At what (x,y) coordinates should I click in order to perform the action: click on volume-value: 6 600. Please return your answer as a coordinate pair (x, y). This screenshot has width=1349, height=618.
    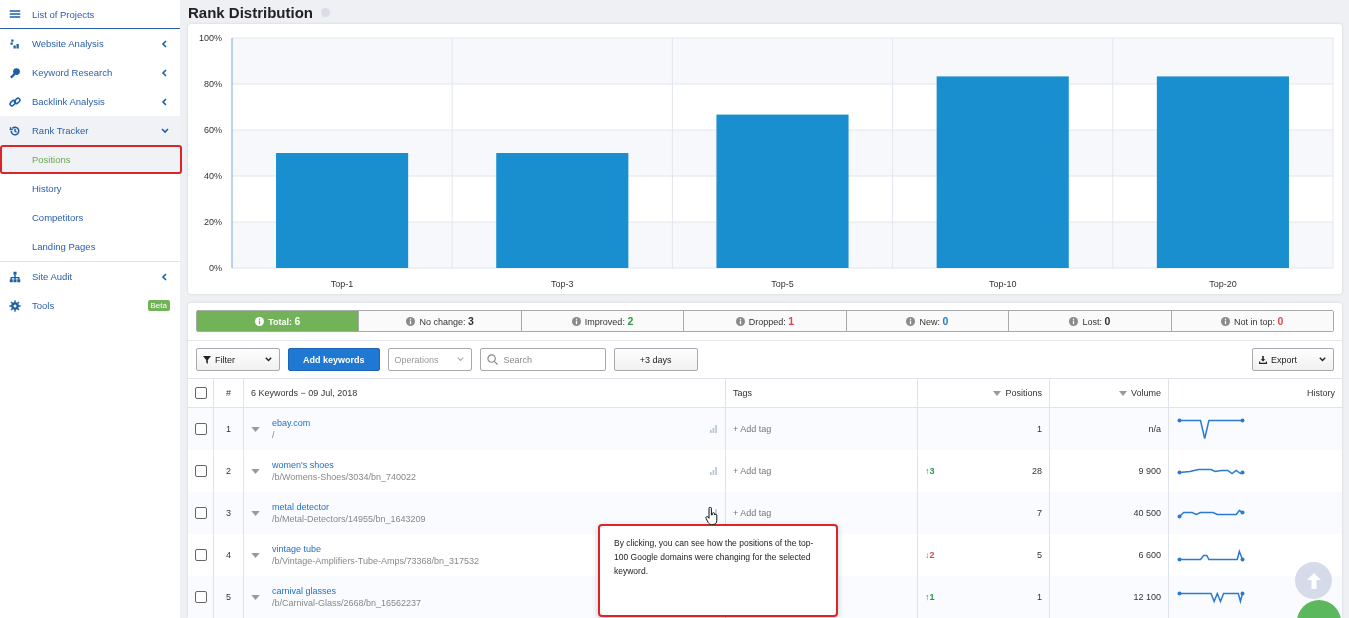
    Looking at the image, I should click on (1149, 555).